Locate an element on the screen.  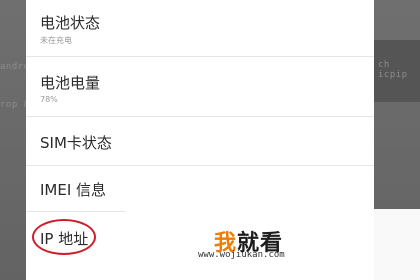
highlight-circle is located at coordinates (64, 237).